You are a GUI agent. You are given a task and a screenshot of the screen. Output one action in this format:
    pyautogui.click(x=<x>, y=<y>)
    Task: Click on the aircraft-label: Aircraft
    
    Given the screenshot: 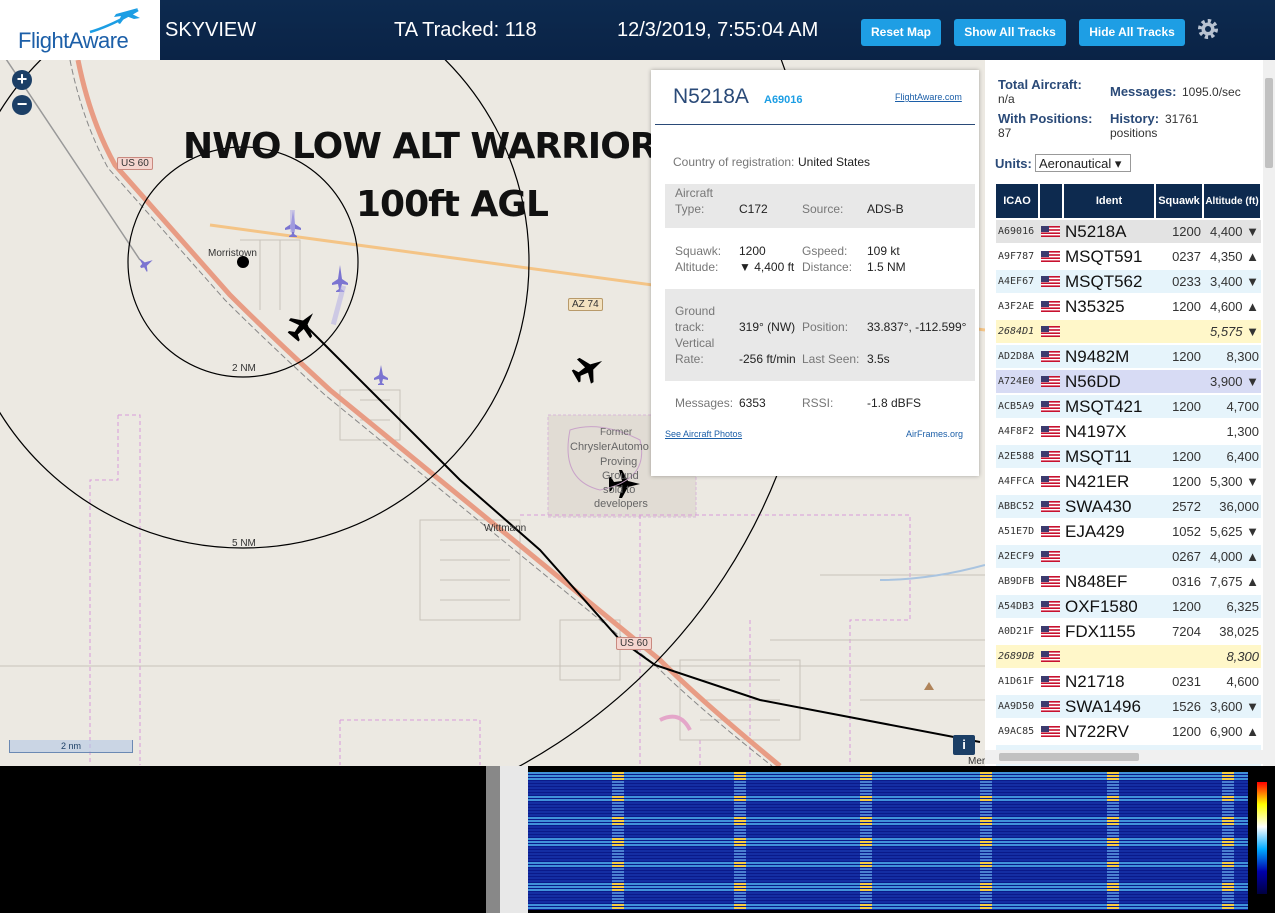 What is the action you would take?
    pyautogui.click(x=694, y=193)
    